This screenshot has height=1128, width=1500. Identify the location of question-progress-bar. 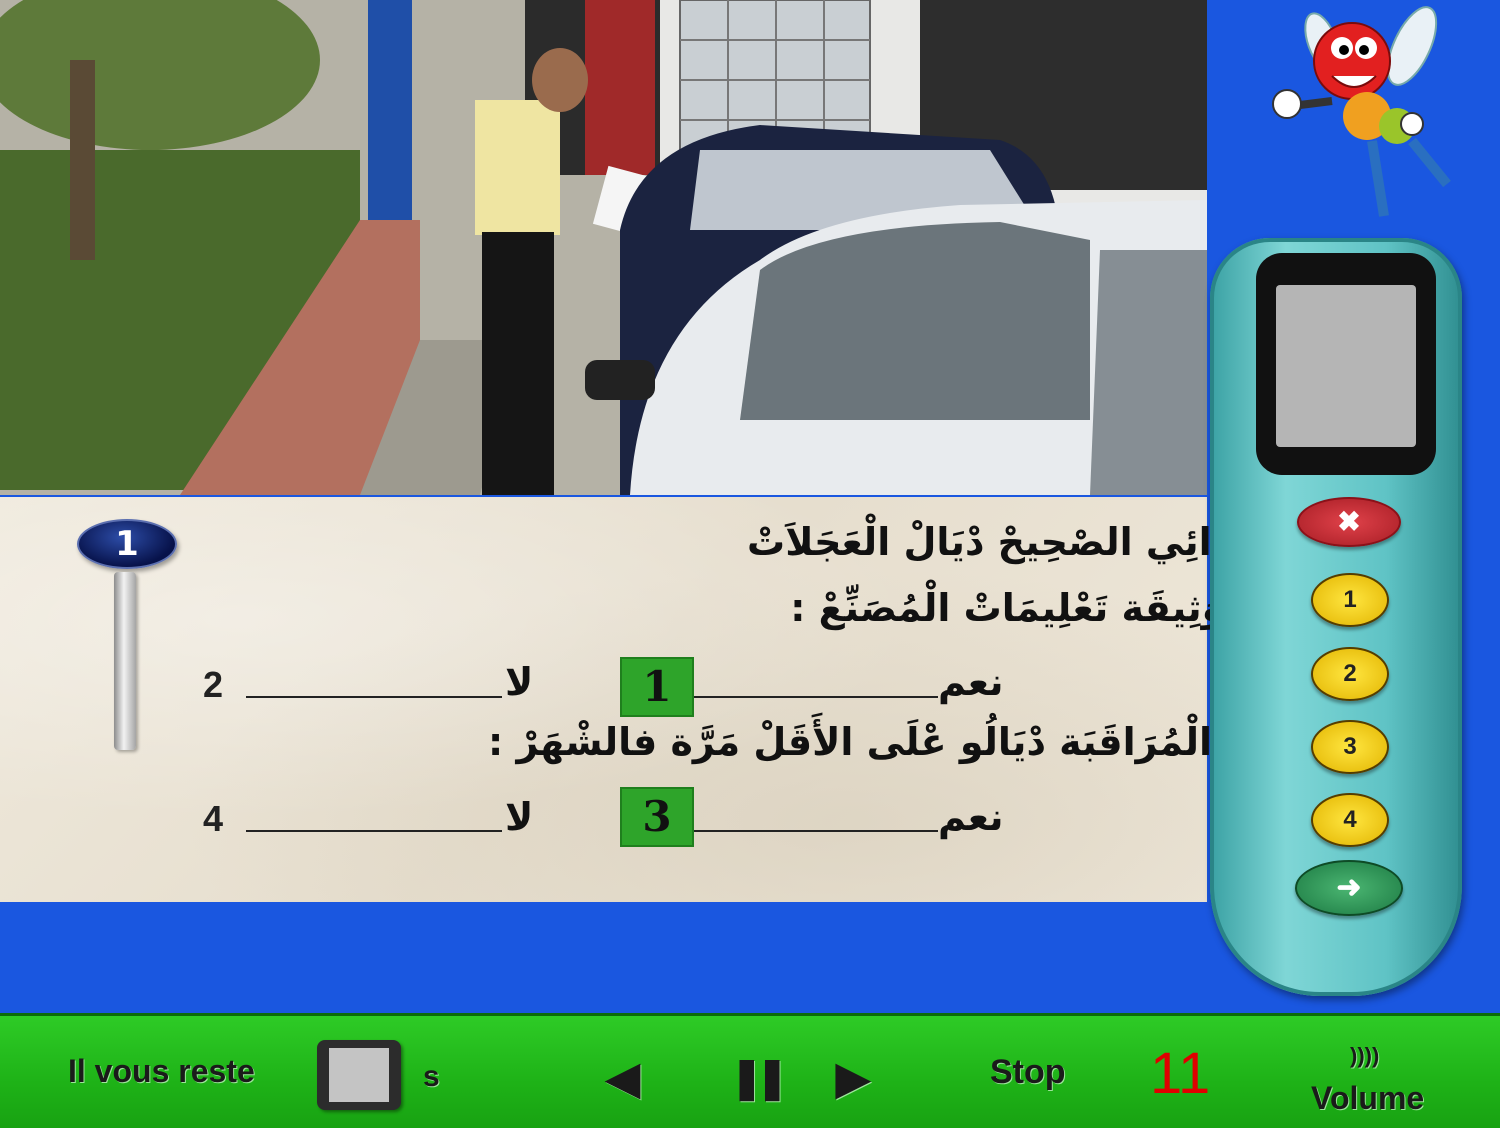
(125, 661).